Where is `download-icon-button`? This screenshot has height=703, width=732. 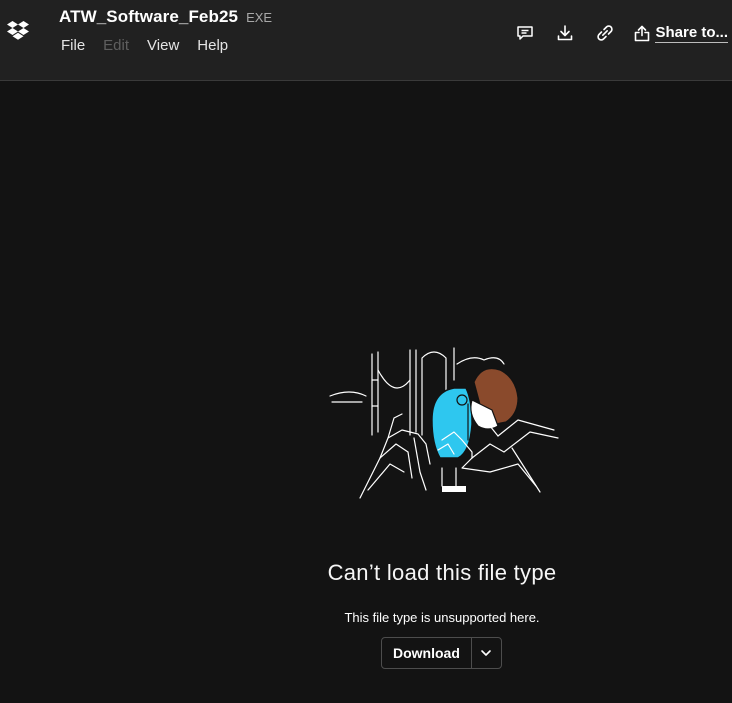
download-icon-button is located at coordinates (565, 33).